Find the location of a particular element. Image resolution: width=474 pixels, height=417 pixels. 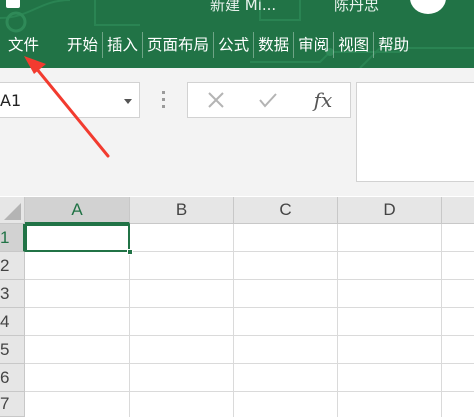

name-box: A1 is located at coordinates (70, 100).